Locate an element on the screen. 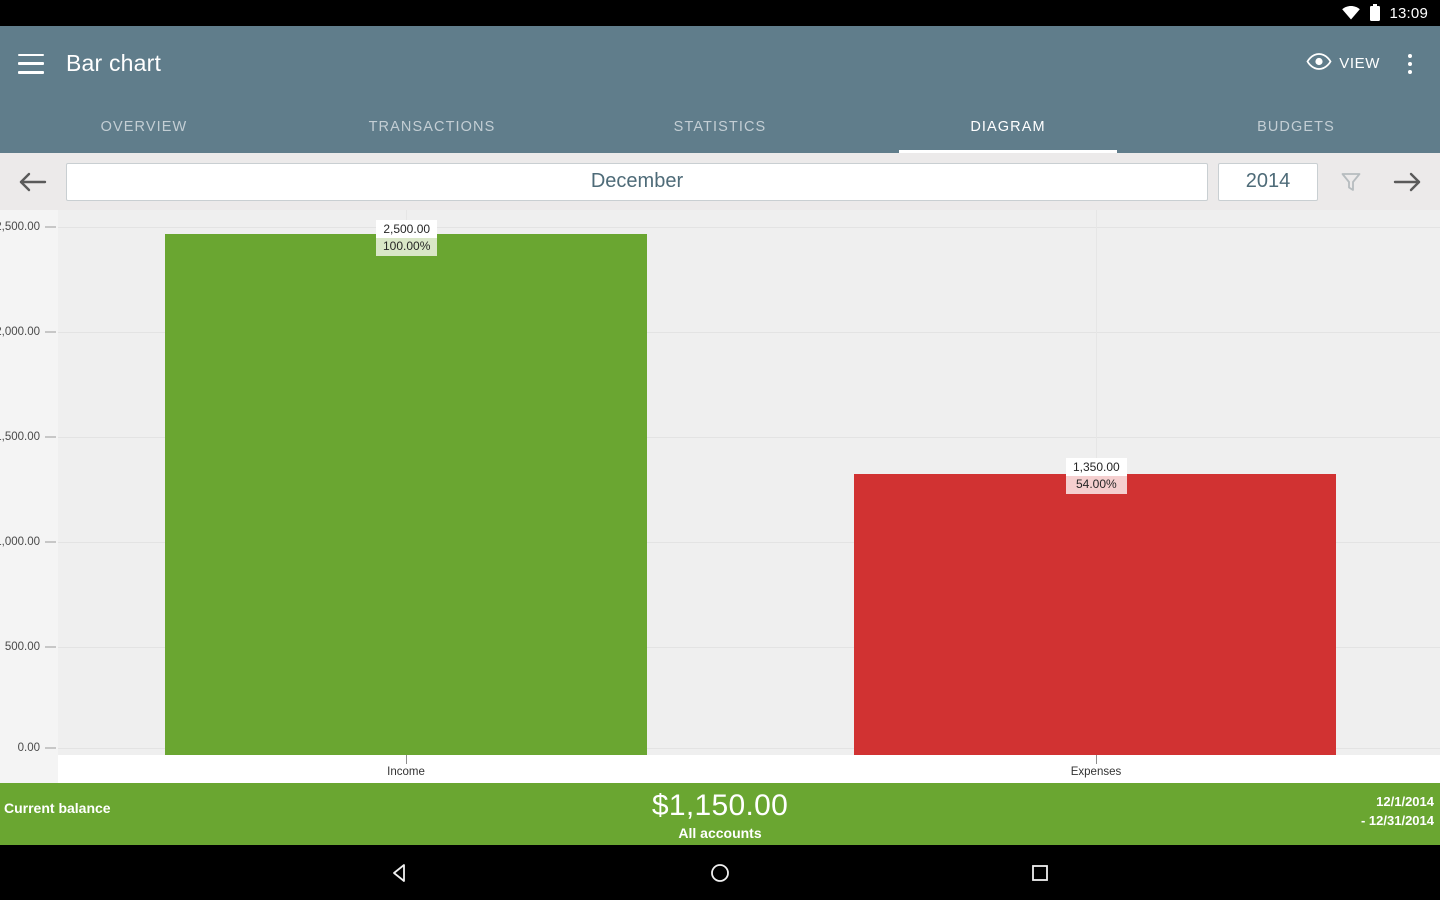 Image resolution: width=1440 pixels, height=900 pixels. view-button: VIEW is located at coordinates (1343, 64).